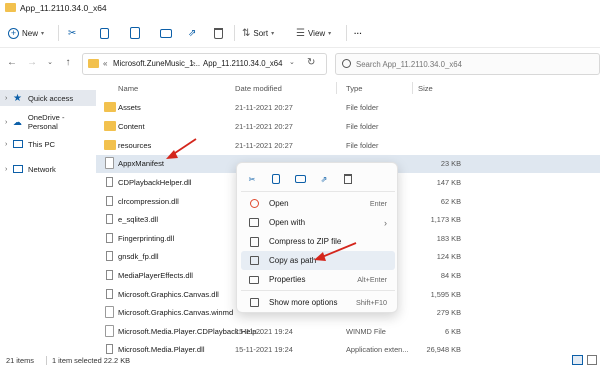  Describe the element at coordinates (318, 222) in the screenshot. I see `menu-item-open-with: Open with ›` at that location.